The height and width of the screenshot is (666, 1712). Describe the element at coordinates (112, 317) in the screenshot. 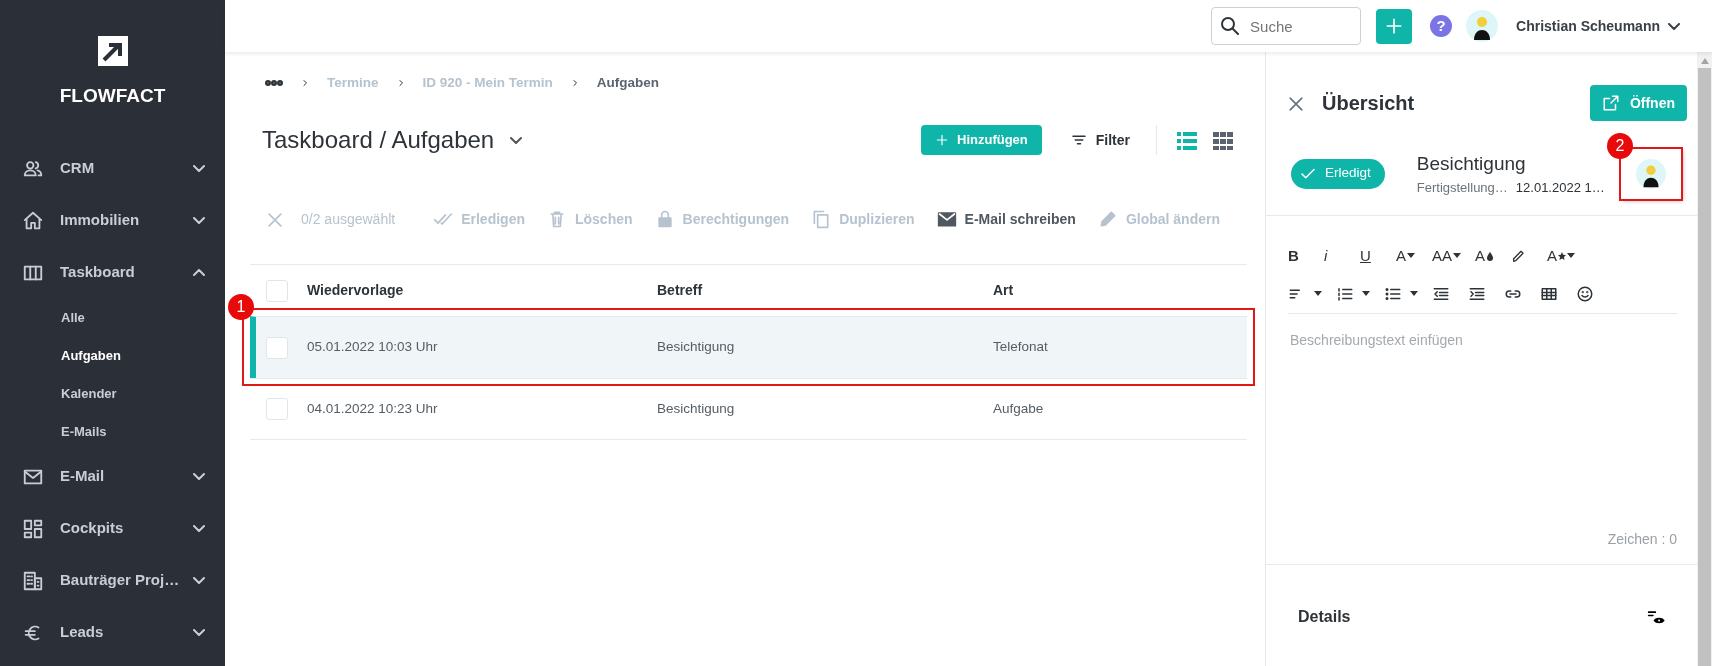

I see `sidebar-subitem: Alle` at that location.